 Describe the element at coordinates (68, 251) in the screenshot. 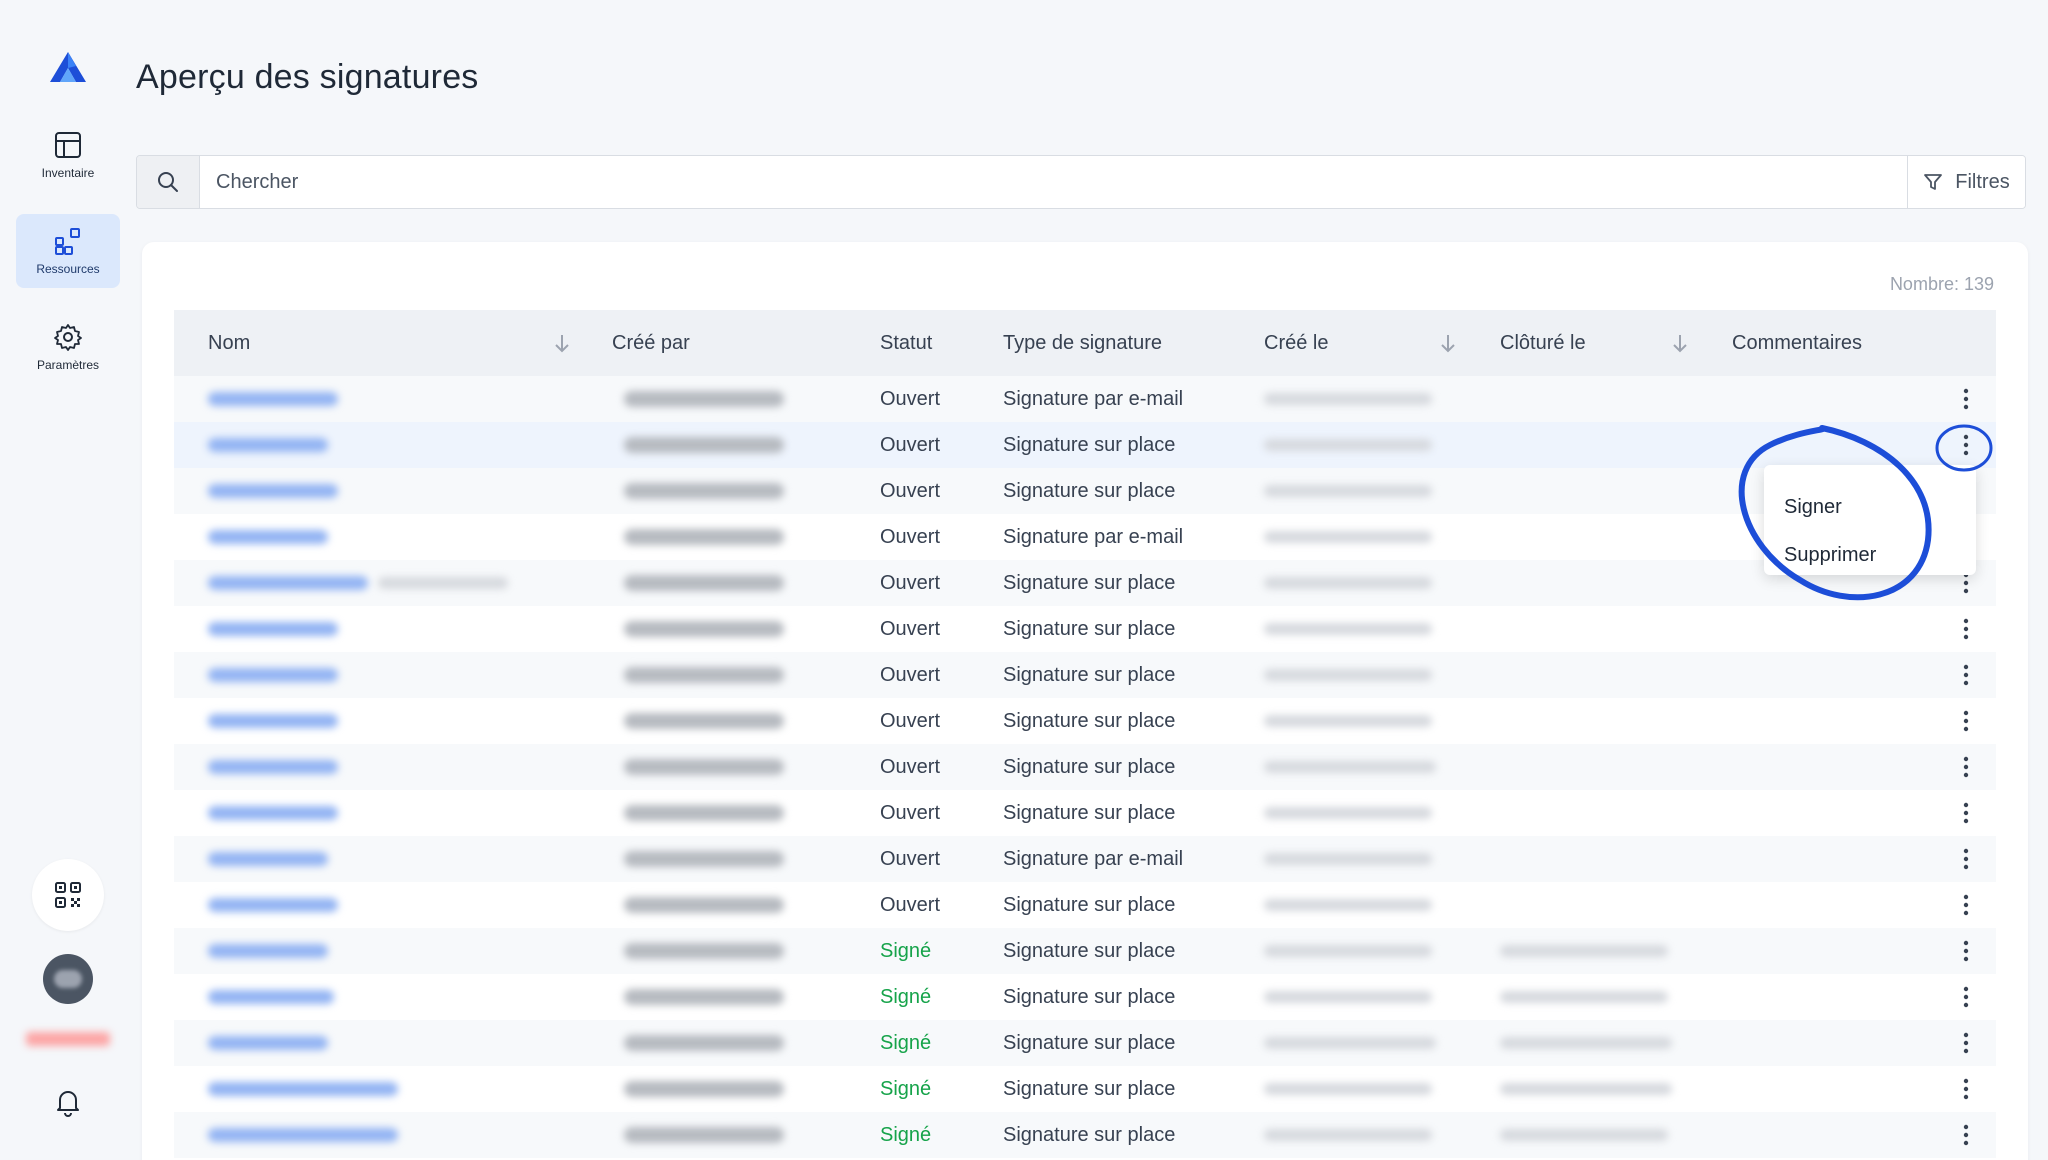

I see `sidebar-item-ressources: Ressources` at that location.